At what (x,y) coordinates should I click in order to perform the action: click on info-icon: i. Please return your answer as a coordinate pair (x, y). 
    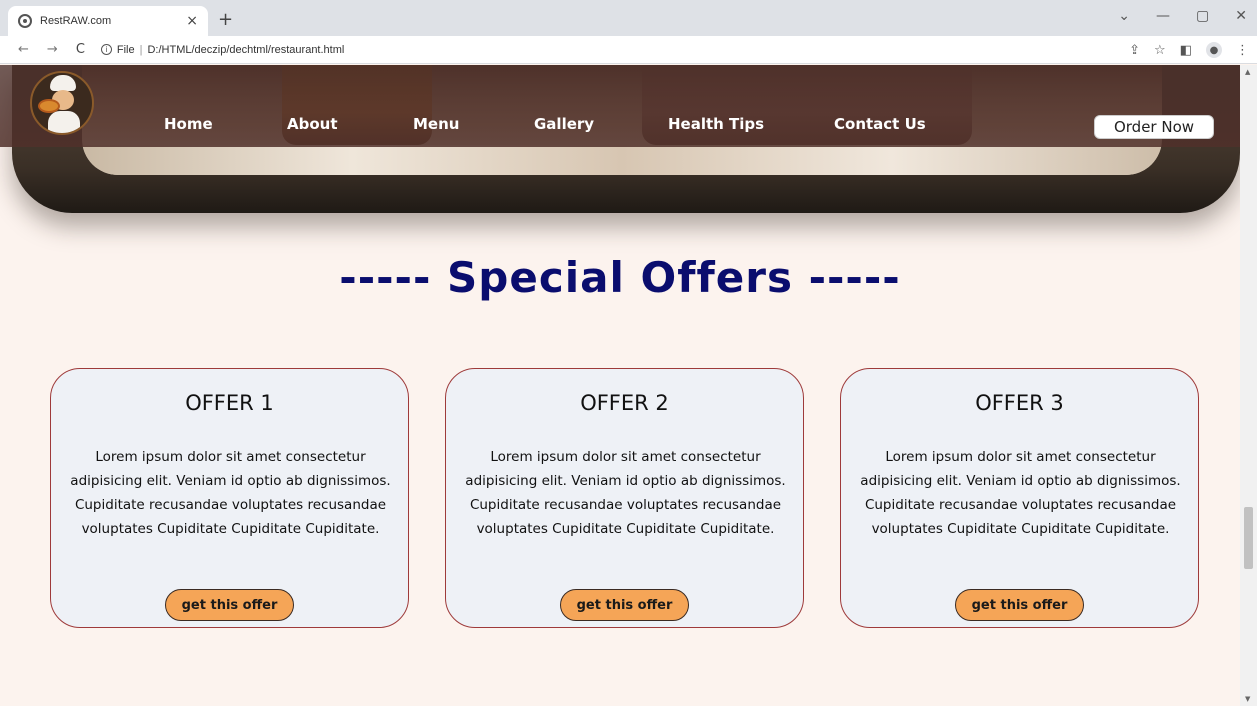
    Looking at the image, I should click on (106, 49).